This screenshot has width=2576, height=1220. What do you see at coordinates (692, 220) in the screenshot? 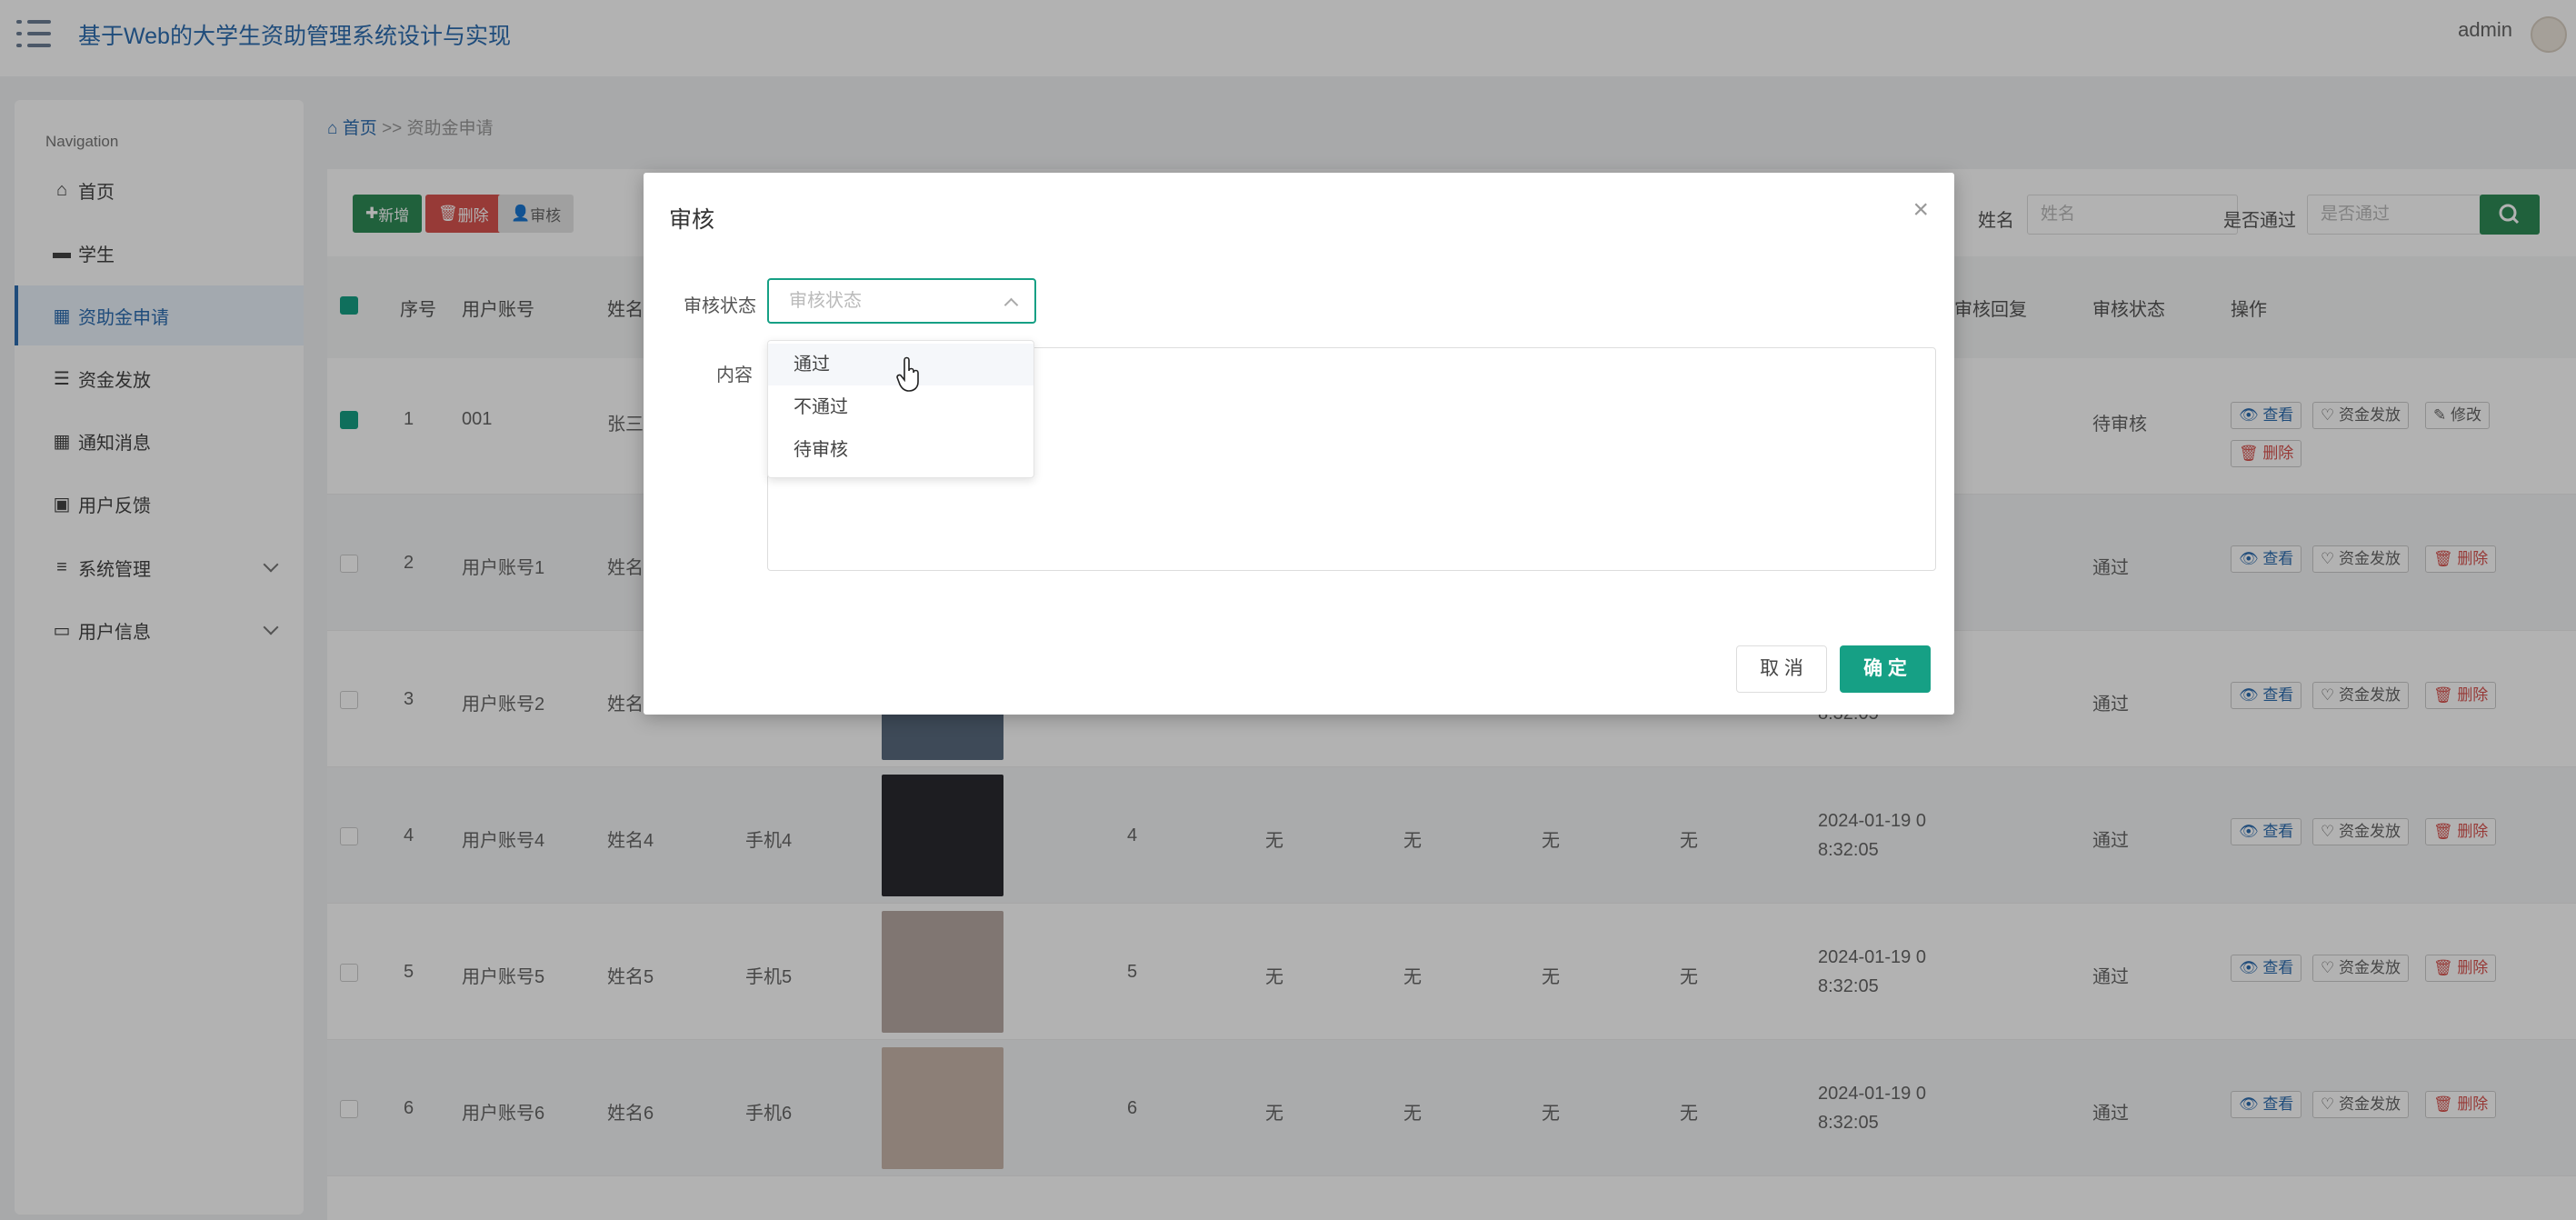
I see `modal-title: 审核` at bounding box center [692, 220].